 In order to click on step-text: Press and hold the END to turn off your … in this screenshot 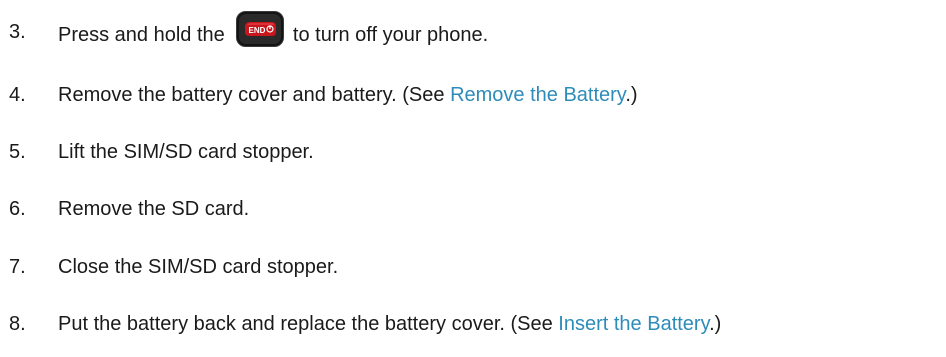, I will do `click(273, 30)`.